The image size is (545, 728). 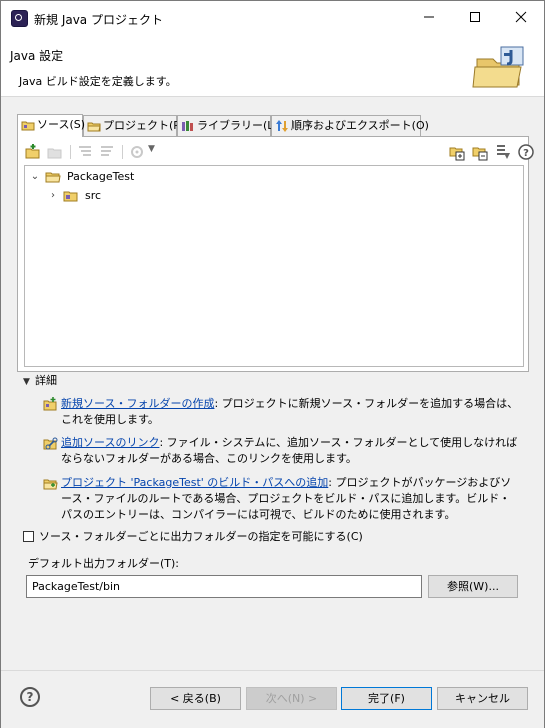 I want to click on per-source-output-label: ソース・フォルダーごとに出力フォルダーの指定を可能にする(C), so click(x=201, y=536).